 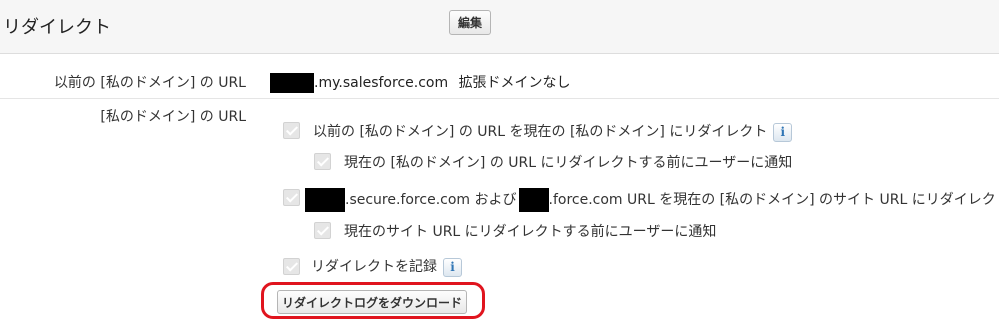 What do you see at coordinates (540, 132) in the screenshot?
I see `redirect-to-current-label: 以前の [私のドメイン] の URL を現在の [私のドメイン] にリダイレクト` at bounding box center [540, 132].